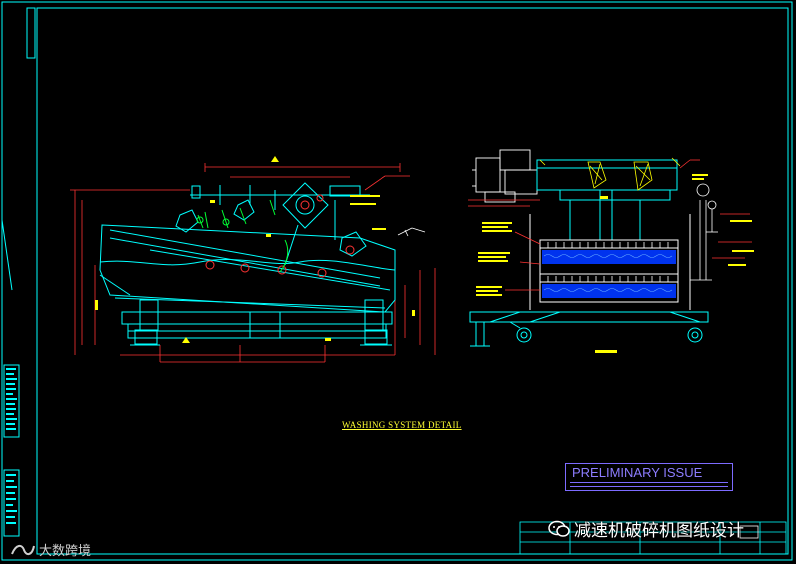 The height and width of the screenshot is (564, 796). I want to click on dimension-lines-right, so click(610, 225).